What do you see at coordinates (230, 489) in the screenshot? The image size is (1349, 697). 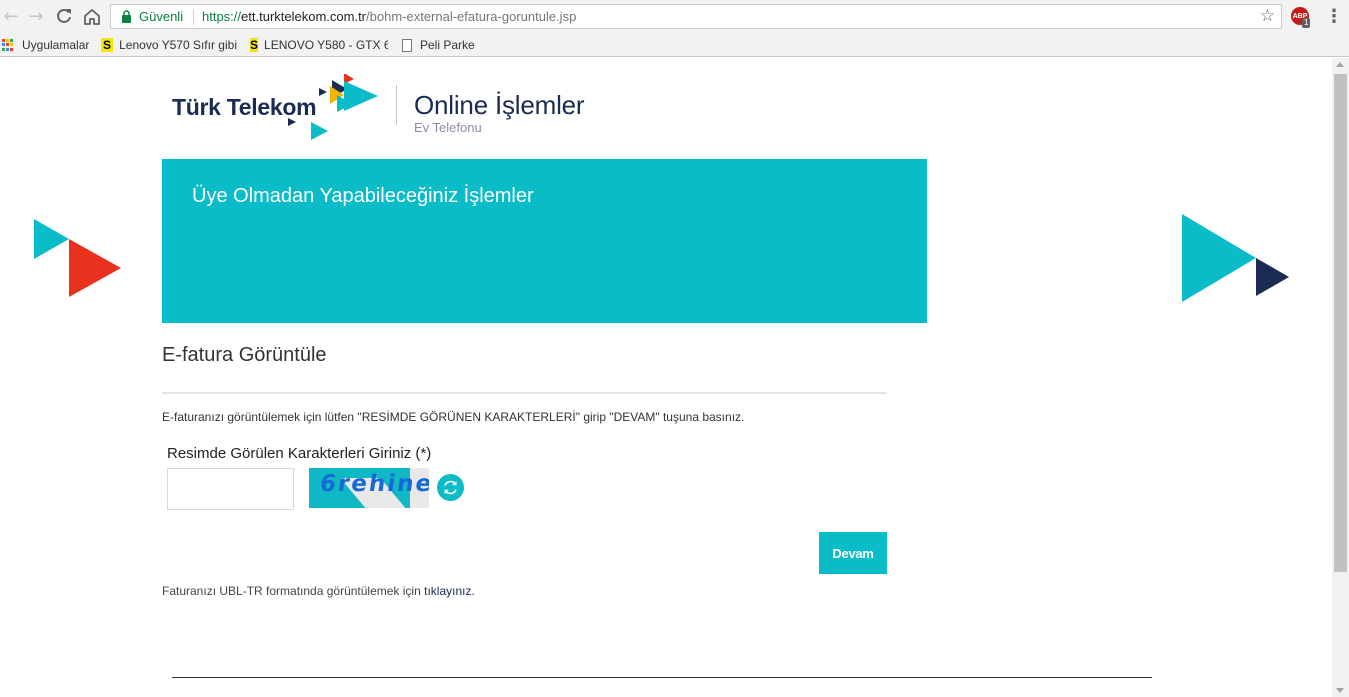 I see `captcha-input` at bounding box center [230, 489].